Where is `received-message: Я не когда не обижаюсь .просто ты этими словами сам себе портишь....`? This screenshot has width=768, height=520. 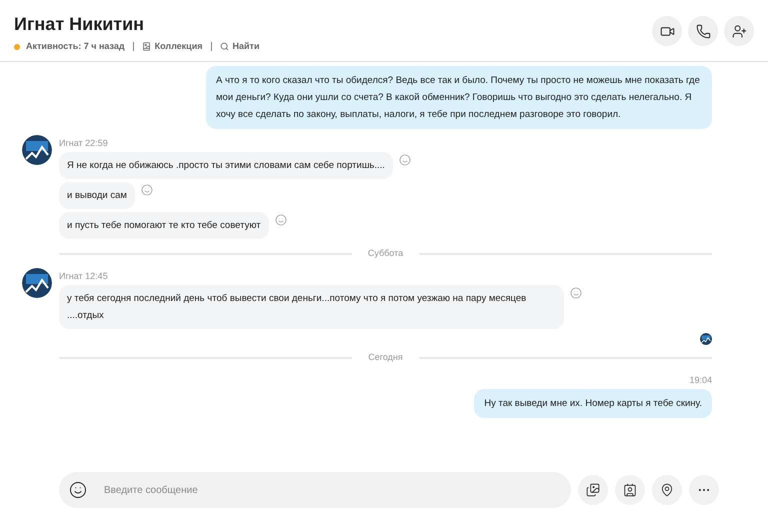
received-message: Я не когда не обижаюсь .просто ты этими словами сам себе портишь.... is located at coordinates (226, 165).